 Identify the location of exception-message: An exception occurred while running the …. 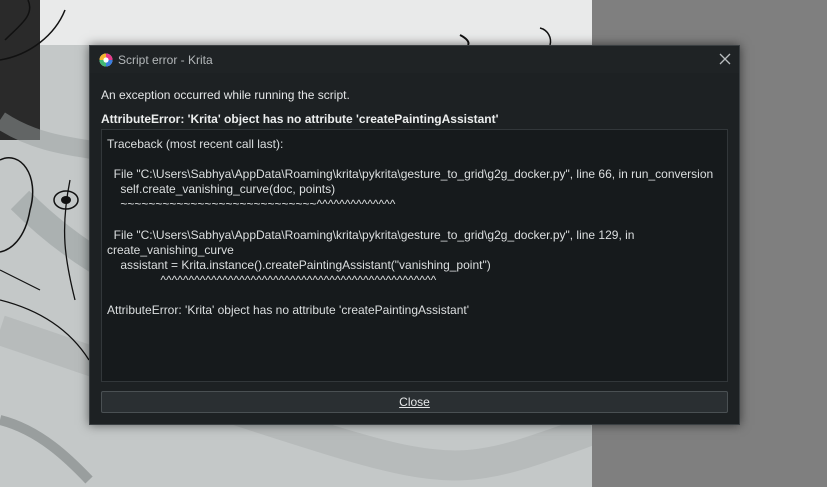
(225, 95).